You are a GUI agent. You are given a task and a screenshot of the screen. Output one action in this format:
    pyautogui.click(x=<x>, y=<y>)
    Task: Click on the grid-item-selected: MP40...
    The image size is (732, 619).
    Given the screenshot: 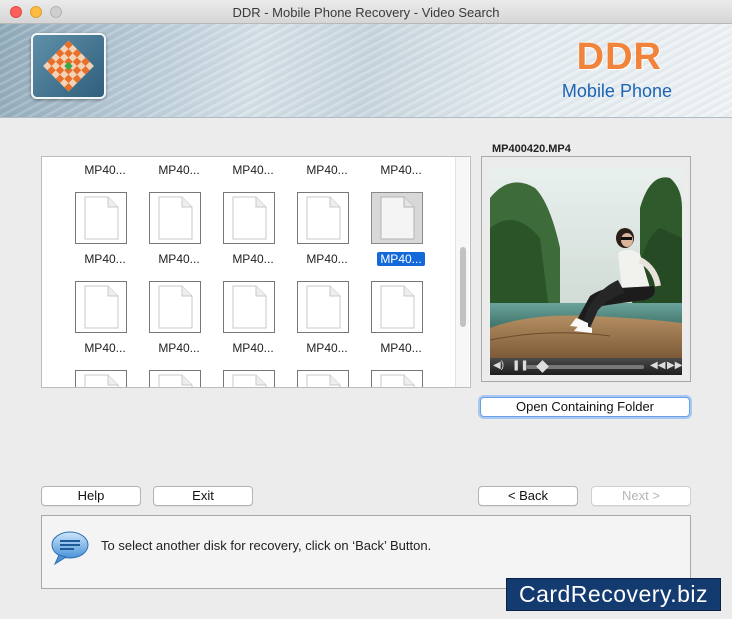 What is the action you would take?
    pyautogui.click(x=401, y=259)
    